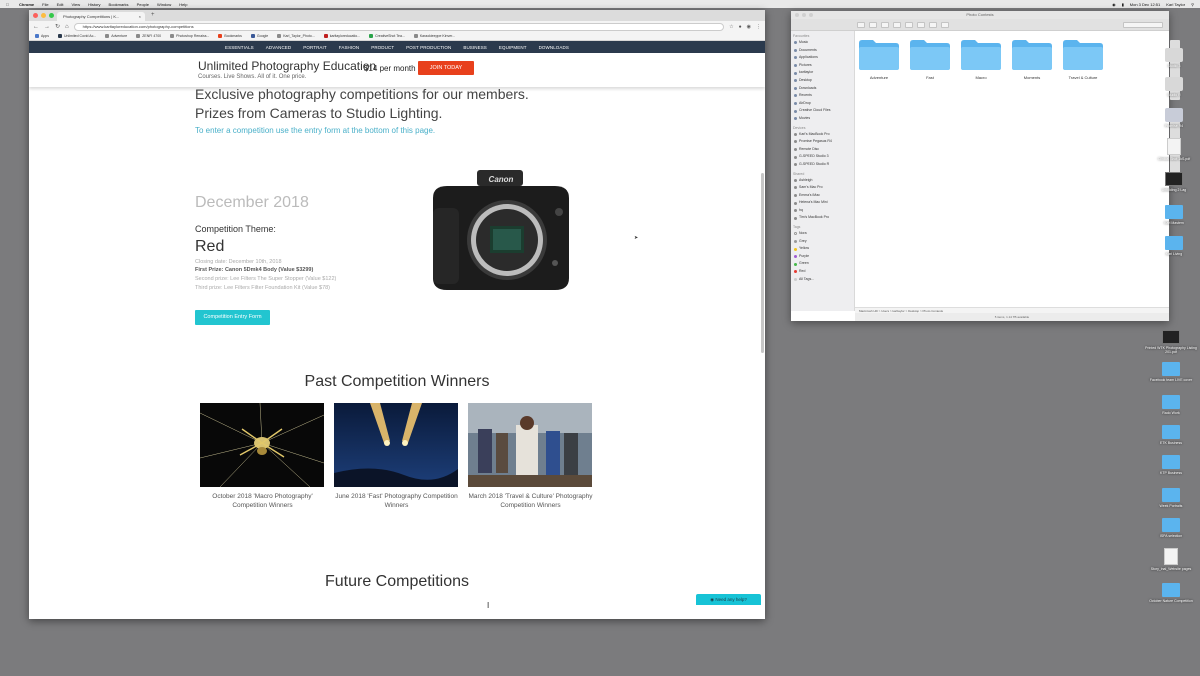 The height and width of the screenshot is (676, 1200). What do you see at coordinates (728, 599) in the screenshot?
I see `help-chat-button: ◉ Need any help?` at bounding box center [728, 599].